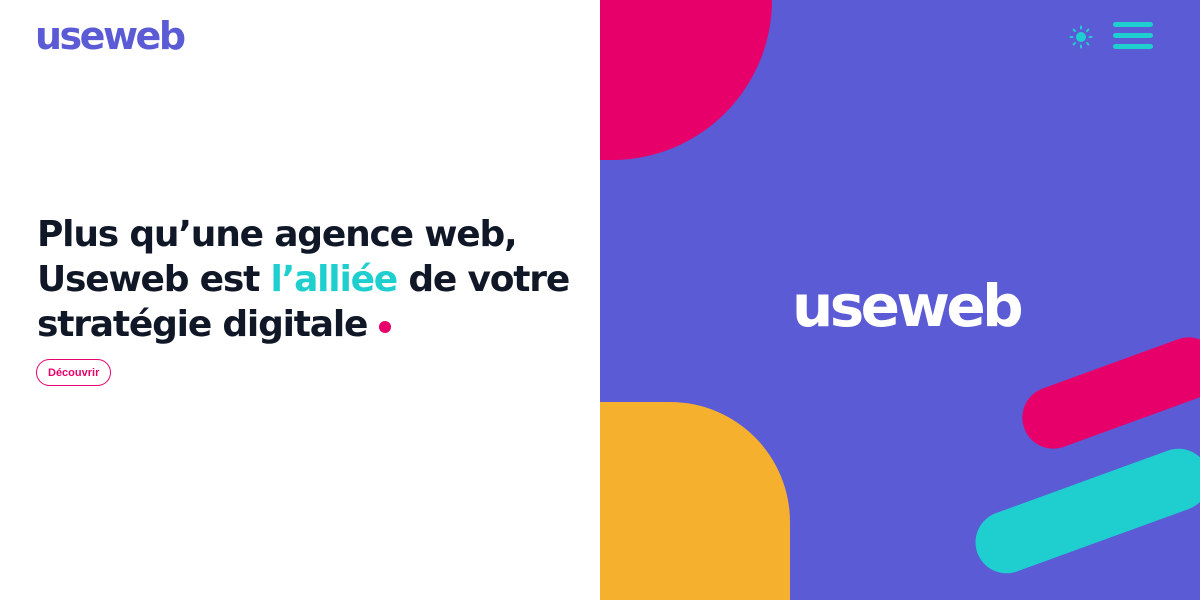  Describe the element at coordinates (202, 324) in the screenshot. I see `headline-line-3-text: stratégie digitale` at that location.